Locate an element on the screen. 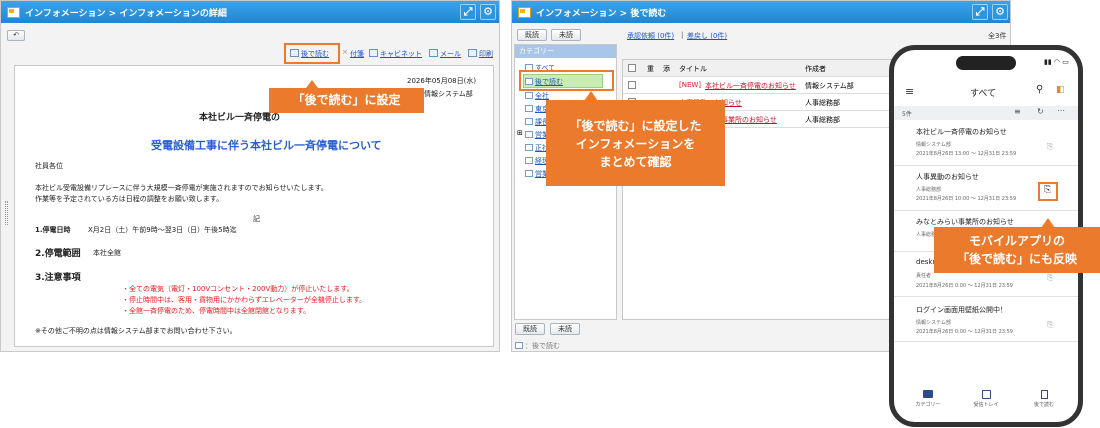 Image resolution: width=1100 pixels, height=428 pixels. mid-gear-icon: ⚙ is located at coordinates (1000, 12).